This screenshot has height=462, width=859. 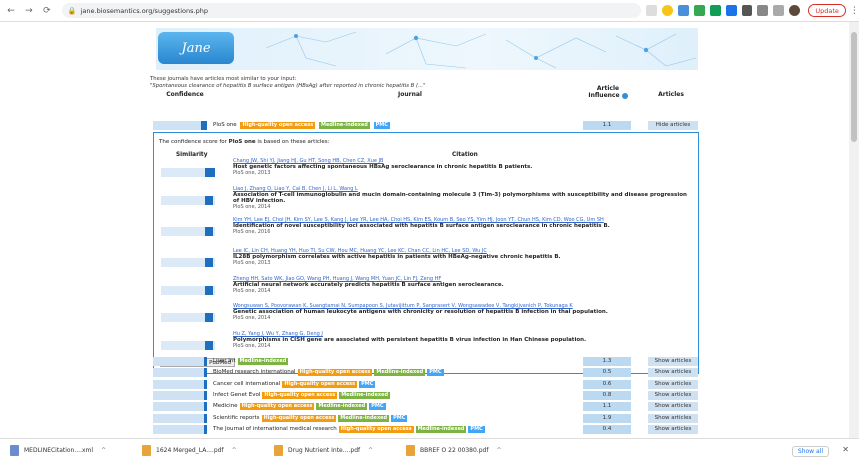 What do you see at coordinates (190, 450) in the screenshot?
I see `download-filename: 1624 Merged_LA....pdf` at bounding box center [190, 450].